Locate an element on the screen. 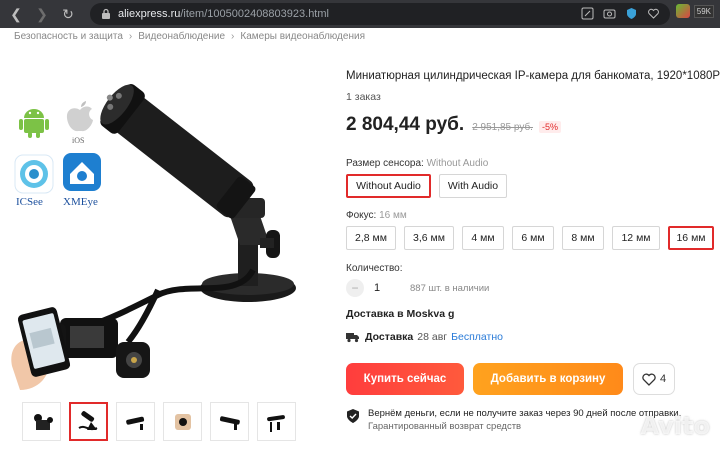 Image resolution: width=720 pixels, height=450 pixels. sensor-option: With Audio is located at coordinates (473, 186).